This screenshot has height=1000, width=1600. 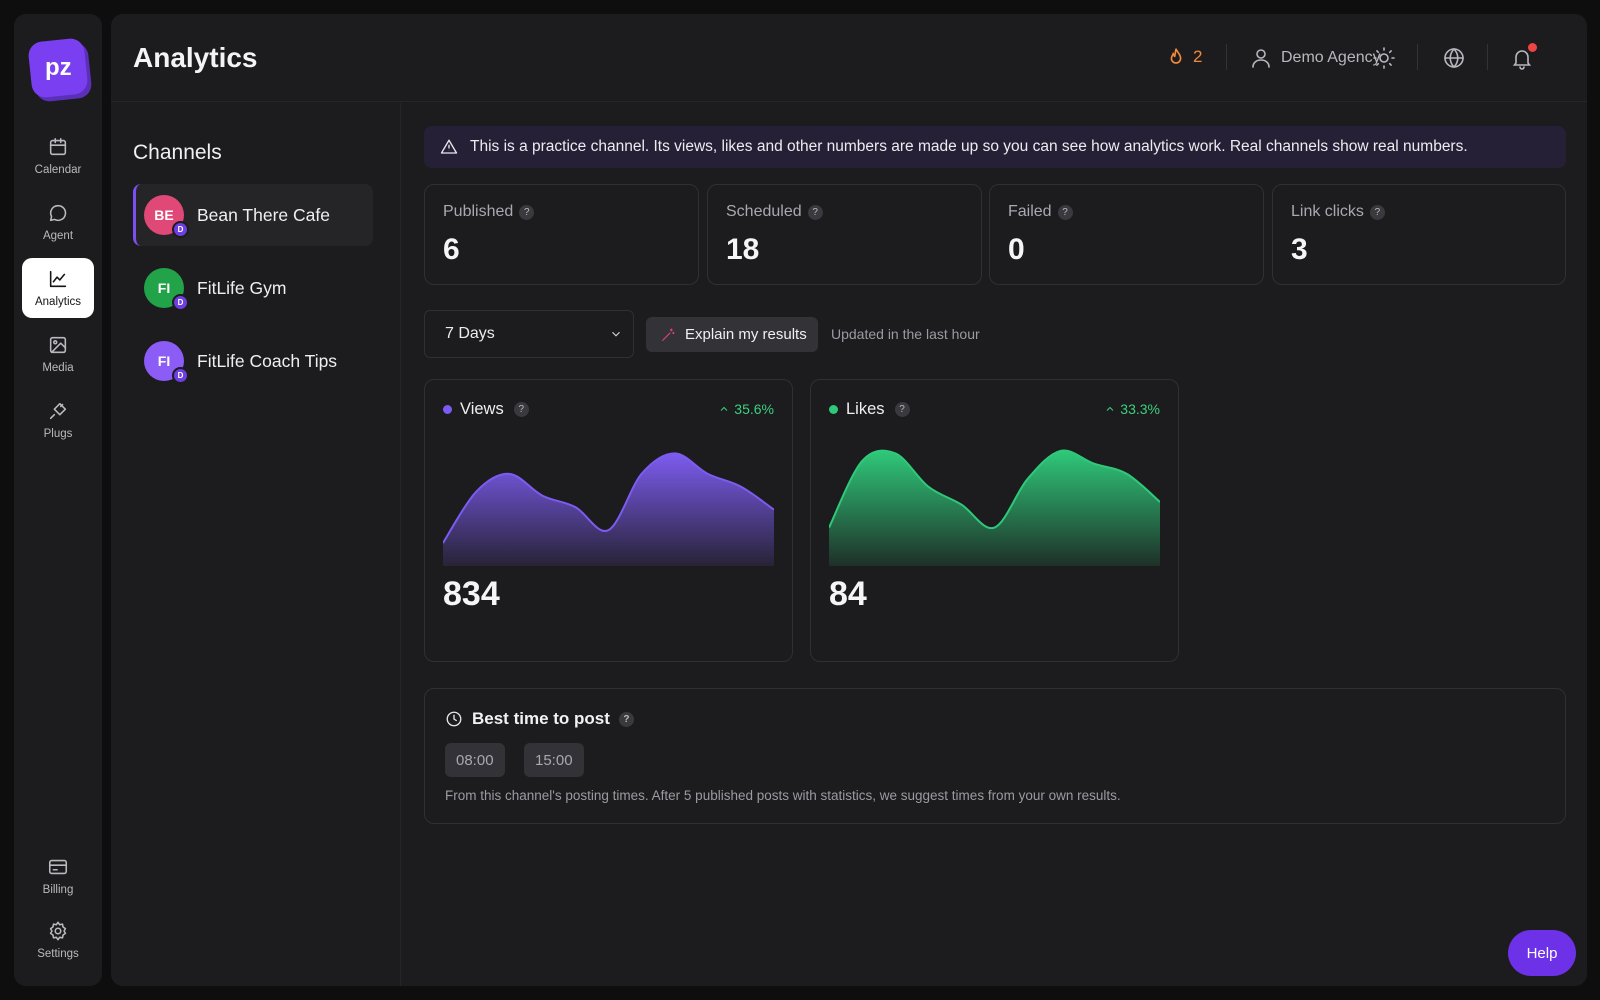 What do you see at coordinates (1523, 56) in the screenshot?
I see `notifications-button` at bounding box center [1523, 56].